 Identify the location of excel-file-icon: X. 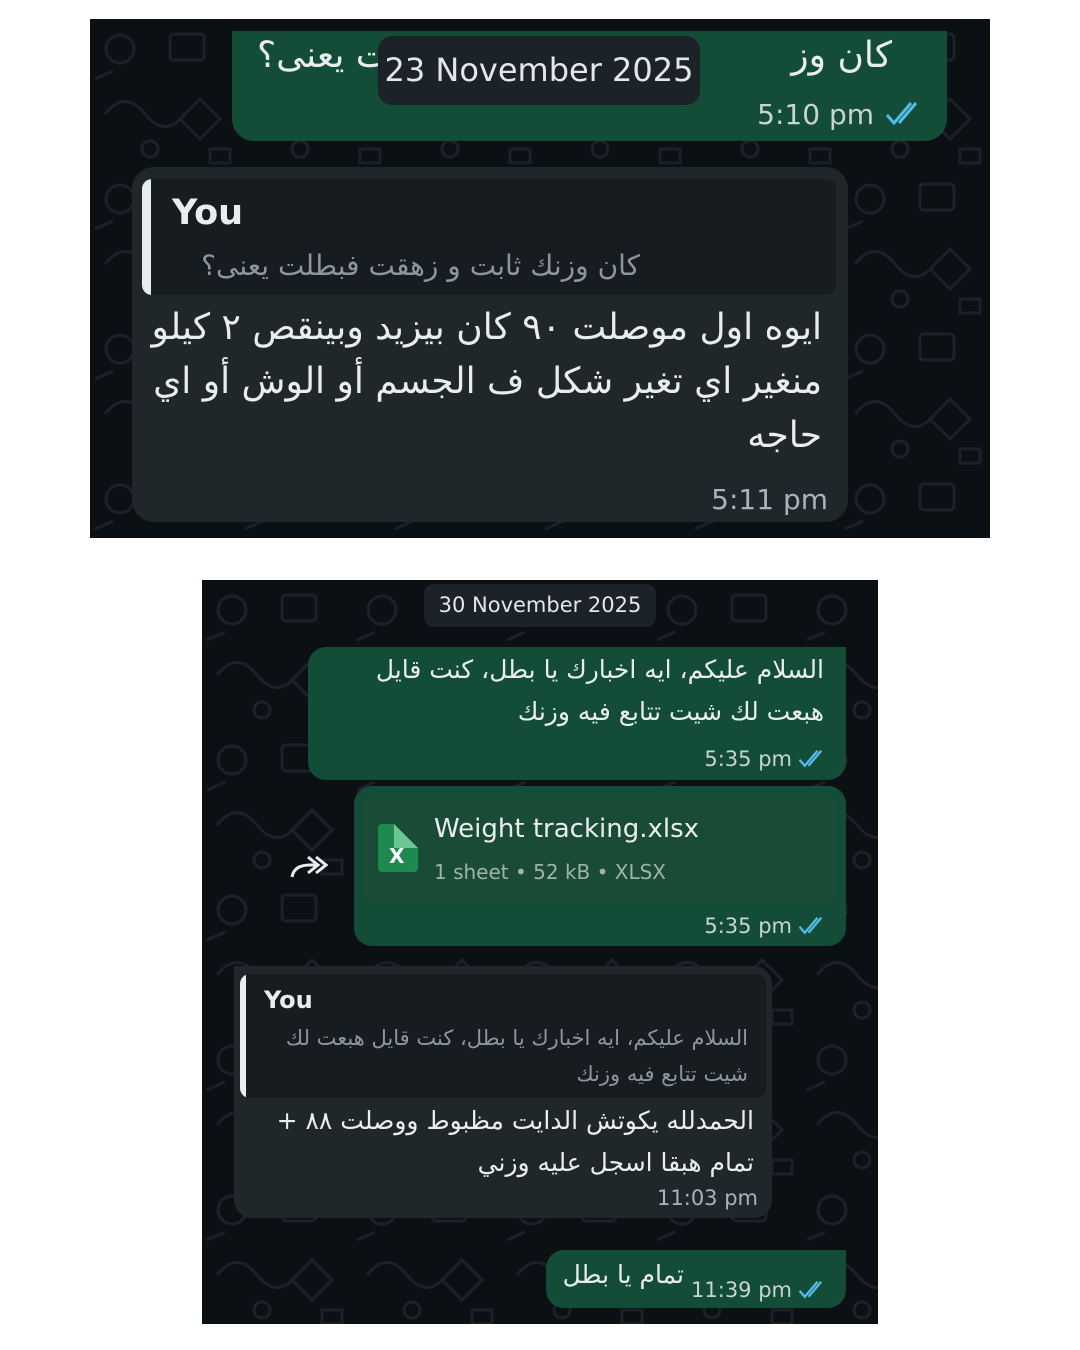
(398, 848).